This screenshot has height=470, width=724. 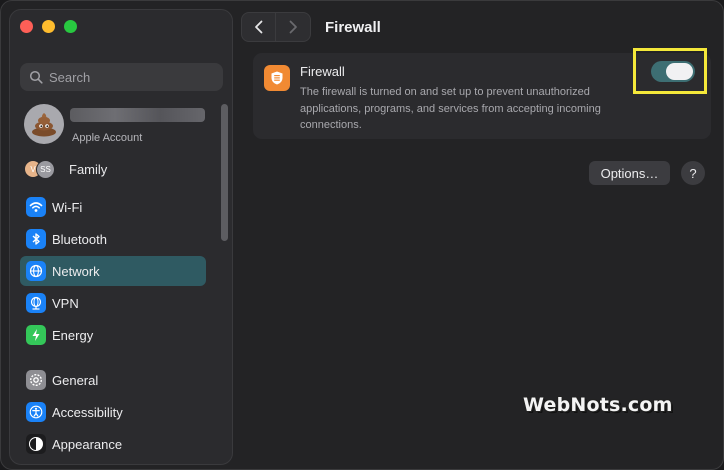 What do you see at coordinates (277, 78) in the screenshot?
I see `firewall-shield-icon` at bounding box center [277, 78].